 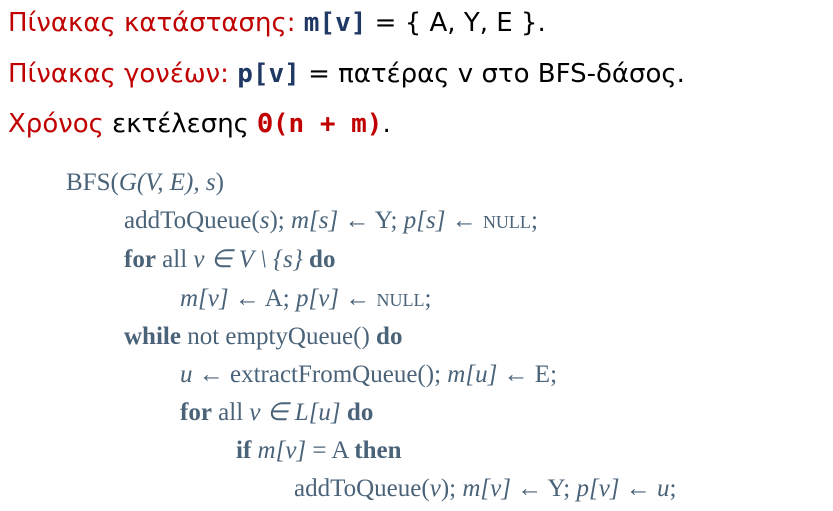 I want to click on algo-var: m[s], so click(x=314, y=220).